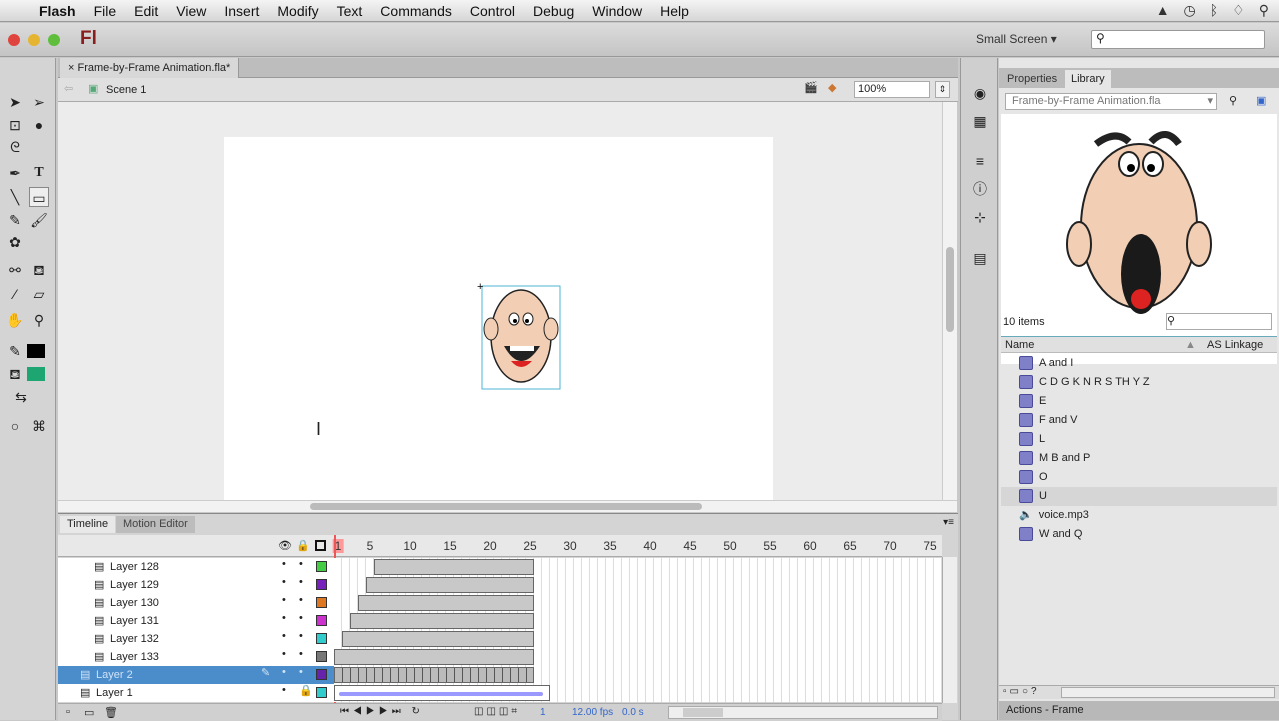 The height and width of the screenshot is (721, 1279). What do you see at coordinates (1139, 496) in the screenshot?
I see `library-item: U` at bounding box center [1139, 496].